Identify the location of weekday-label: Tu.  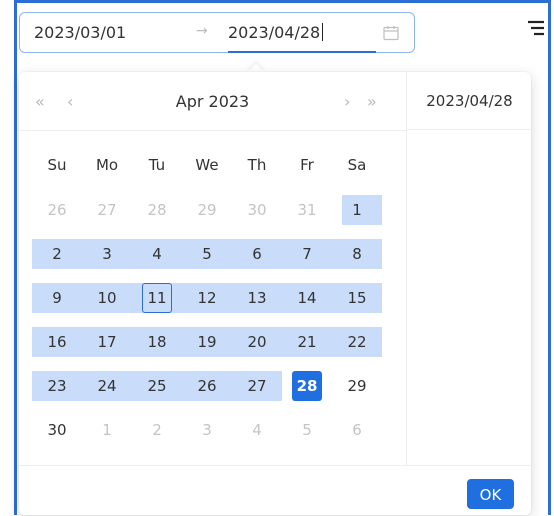
(157, 165).